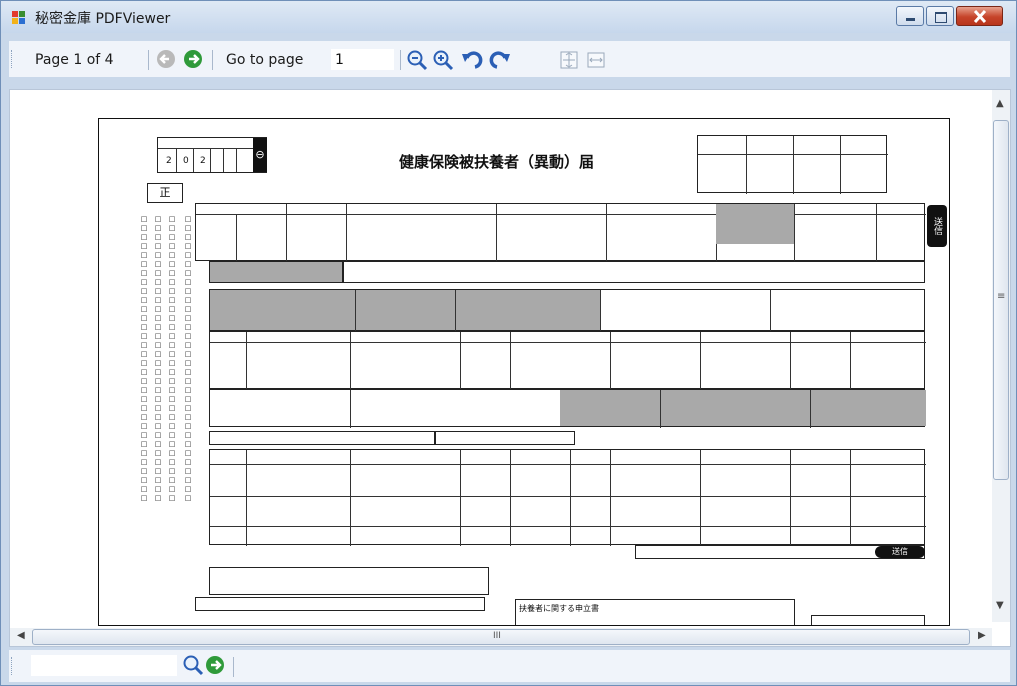  I want to click on scroll-up-arrow-icon: ▲, so click(1000, 103).